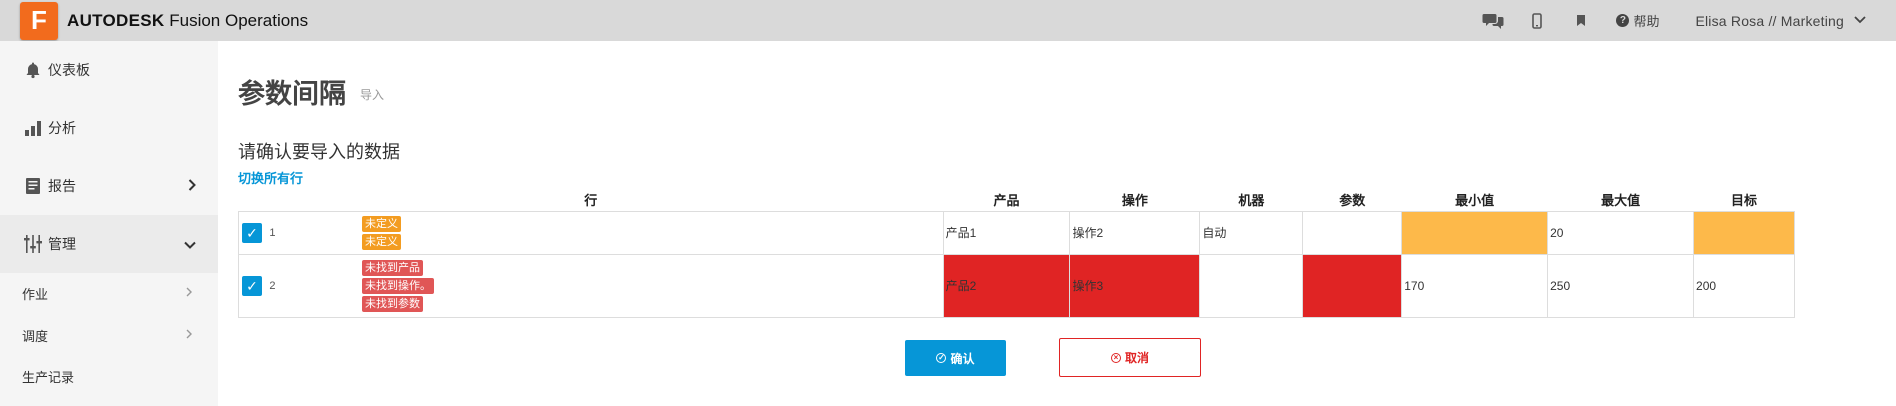  I want to click on table-row: ✓ 1 未定义 未定义 产品1 操作2 自动 20, so click(1016, 232).